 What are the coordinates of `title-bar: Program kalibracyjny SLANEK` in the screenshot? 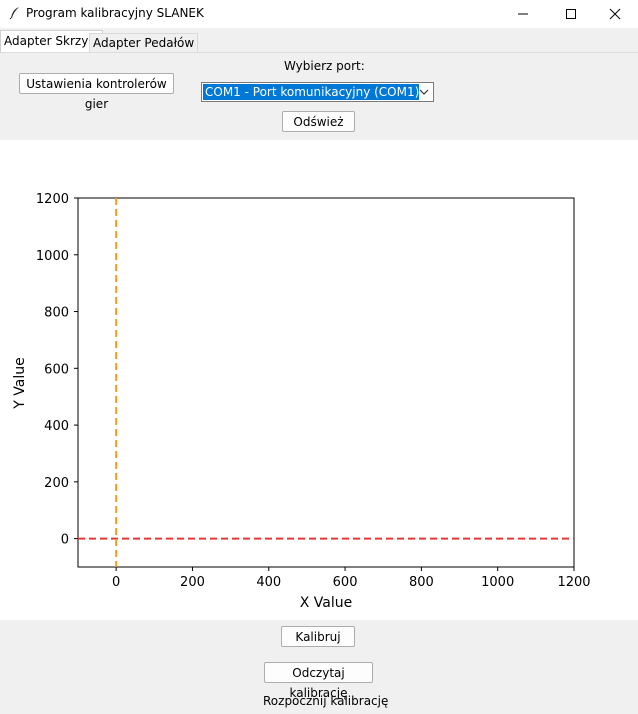 It's located at (319, 14).